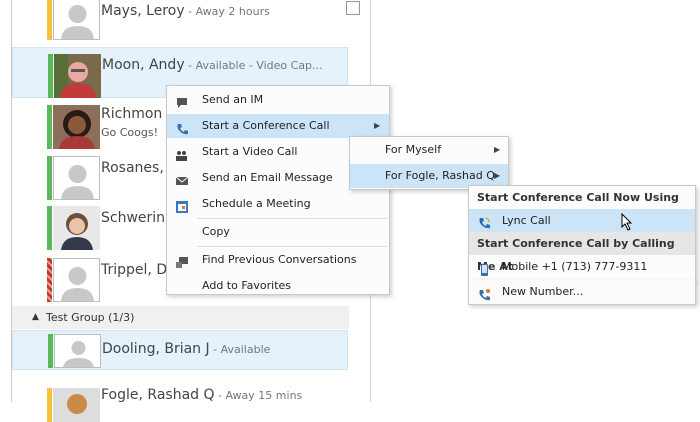 The width and height of the screenshot is (700, 422). Describe the element at coordinates (130, 132) in the screenshot. I see `contact-note: Go Coogs!` at that location.